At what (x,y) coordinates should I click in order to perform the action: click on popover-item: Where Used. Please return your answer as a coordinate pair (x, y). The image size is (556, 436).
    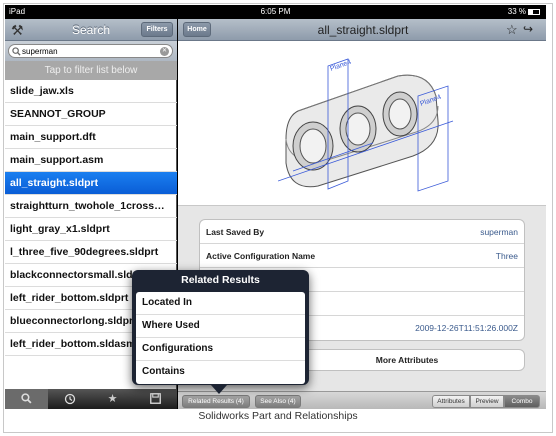
    Looking at the image, I should click on (220, 326).